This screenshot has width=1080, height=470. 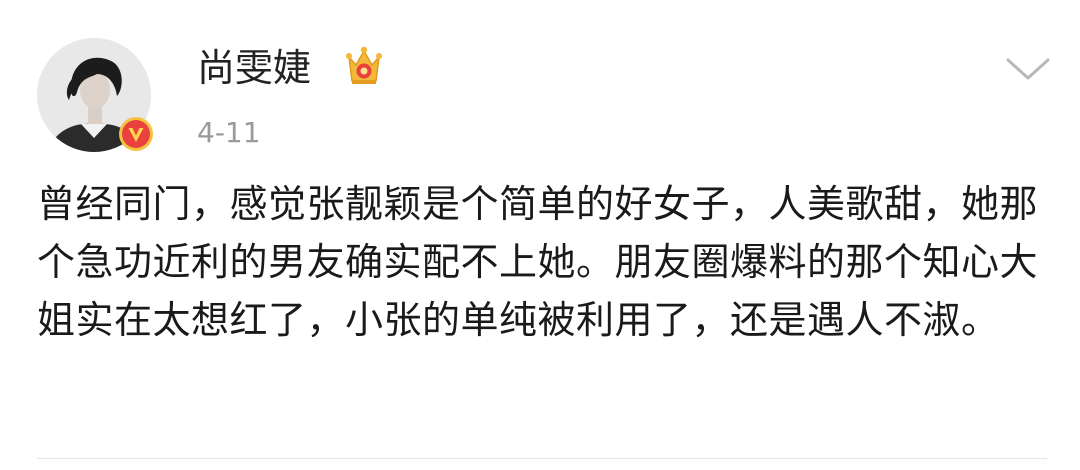 I want to click on divider, so click(x=542, y=458).